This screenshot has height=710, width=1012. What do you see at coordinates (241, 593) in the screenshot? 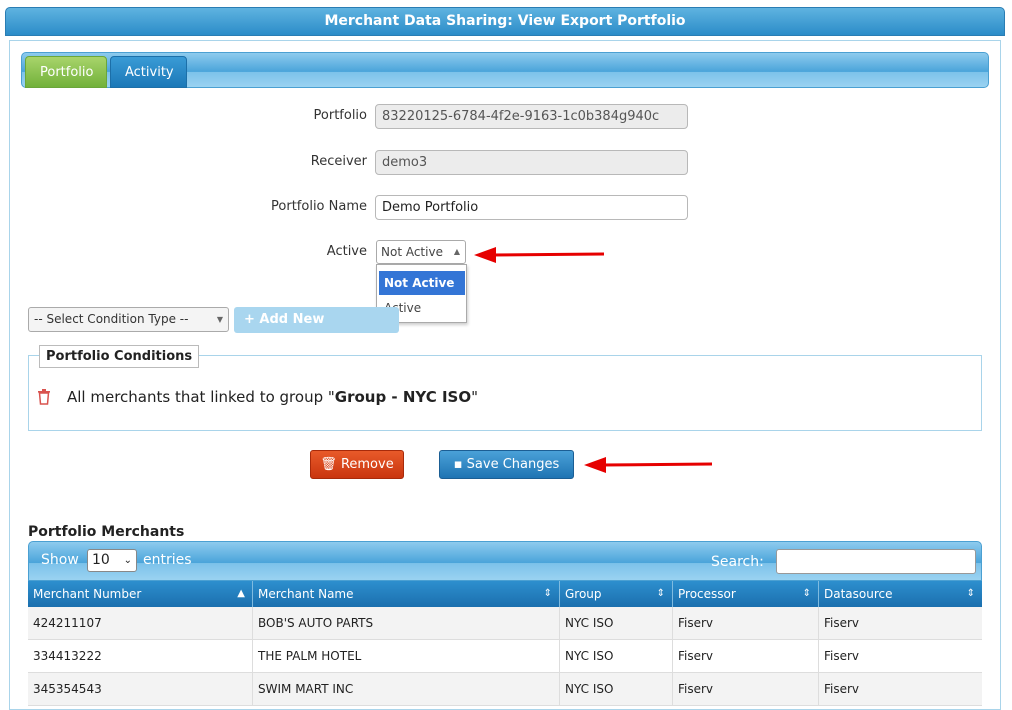
I see `sort-asc-icon: ▲` at bounding box center [241, 593].